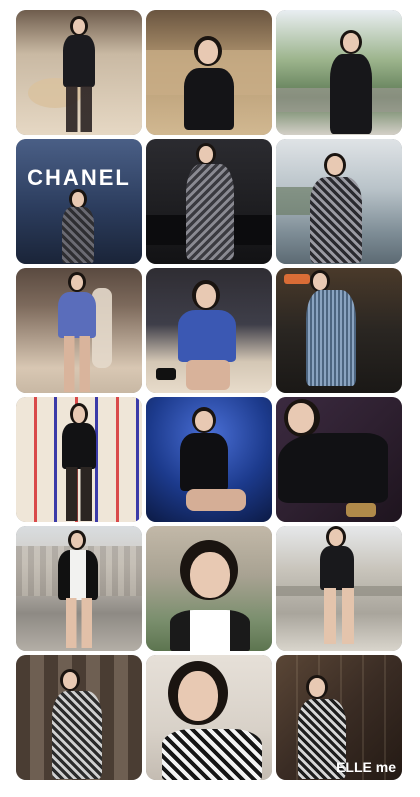  I want to click on photo-tile: CHANEL, so click(79, 201).